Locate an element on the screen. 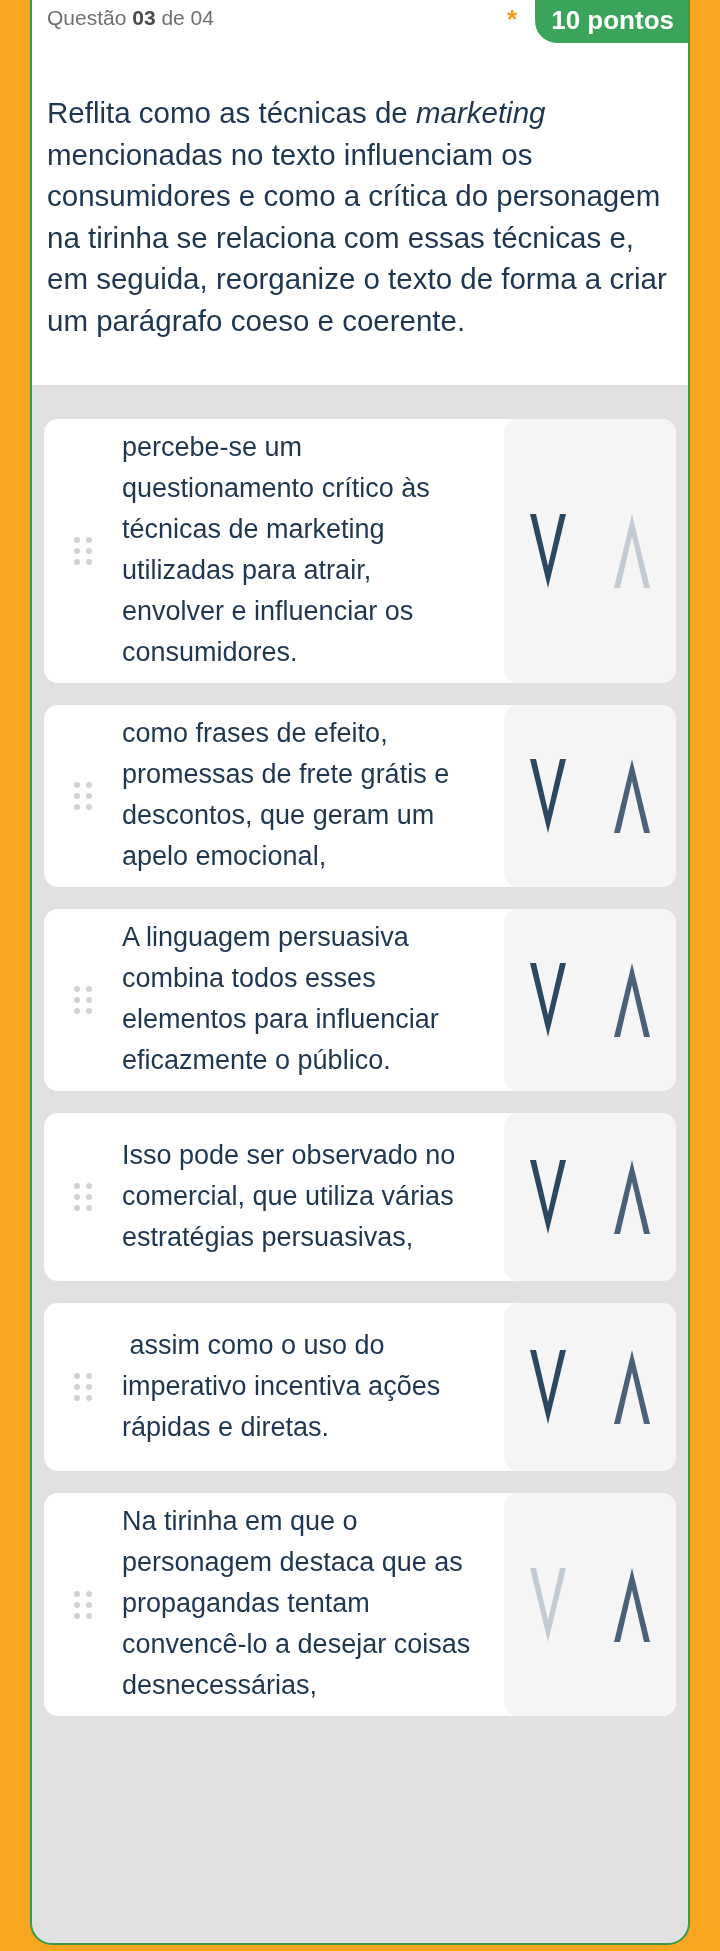  question-number: Questão 03 de 04 is located at coordinates (130, 17).